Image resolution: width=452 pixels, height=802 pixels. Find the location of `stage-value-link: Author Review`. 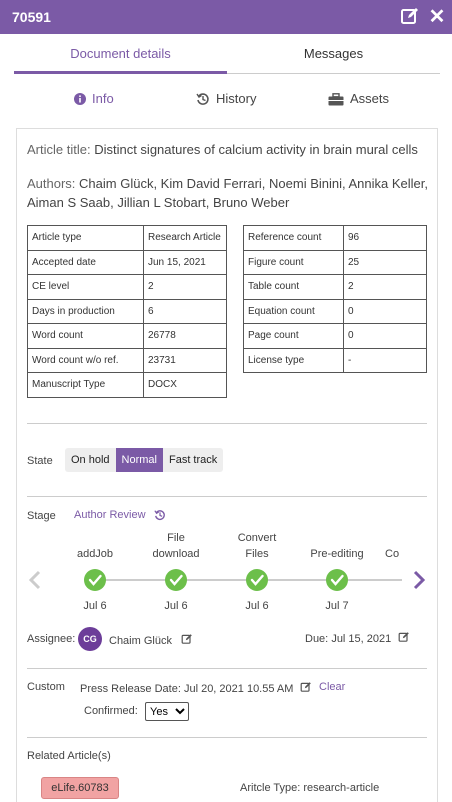

stage-value-link: Author Review is located at coordinates (120, 515).